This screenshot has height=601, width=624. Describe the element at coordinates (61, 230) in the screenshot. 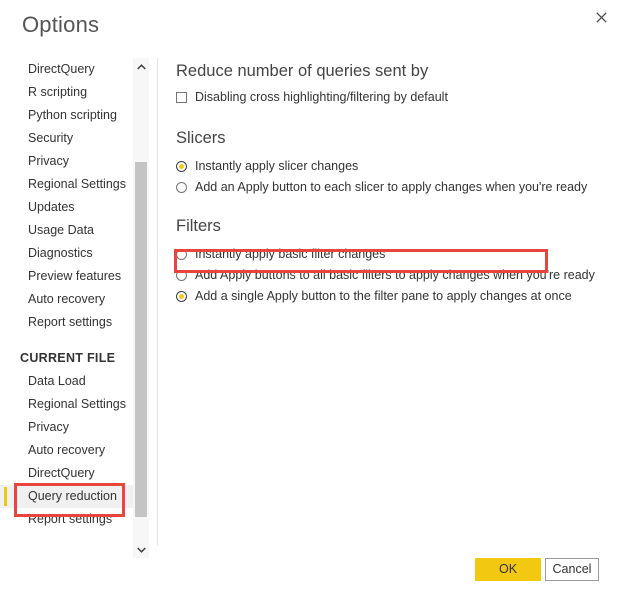

I see `sidebar-item-label: Usage Data` at that location.